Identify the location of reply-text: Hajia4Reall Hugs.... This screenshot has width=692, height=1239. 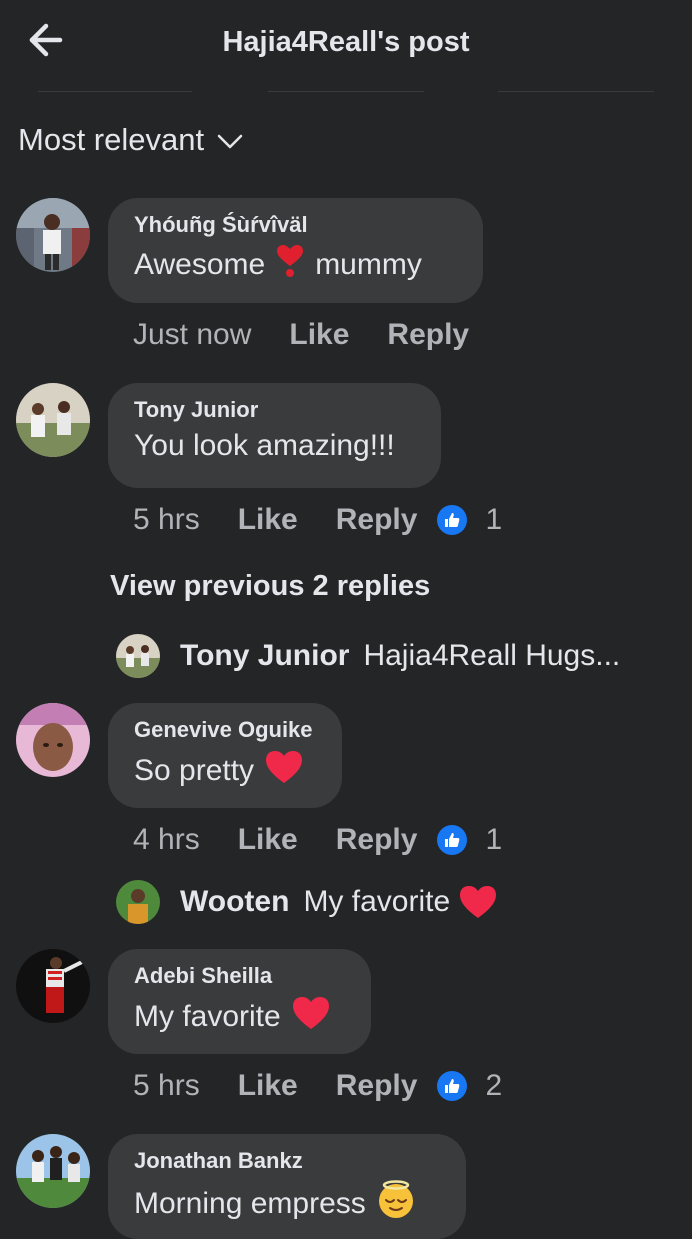
(492, 655).